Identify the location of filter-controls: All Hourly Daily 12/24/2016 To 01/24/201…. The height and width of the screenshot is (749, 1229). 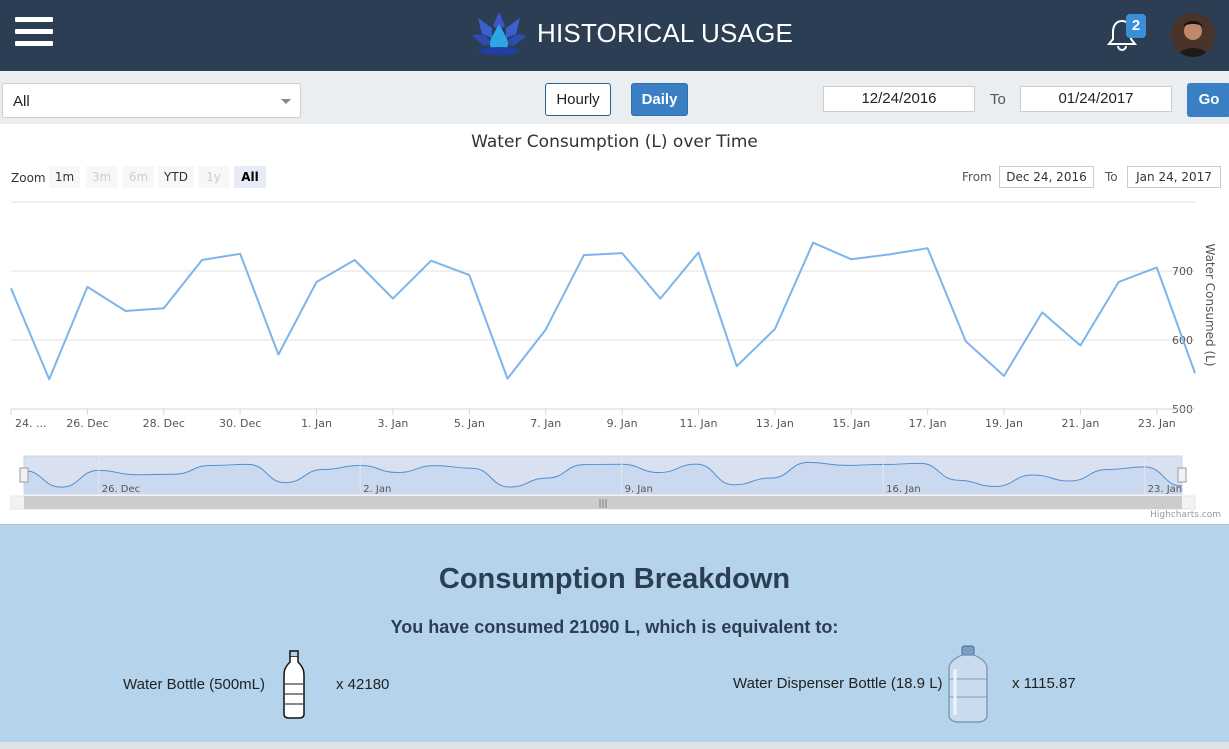
(614, 97).